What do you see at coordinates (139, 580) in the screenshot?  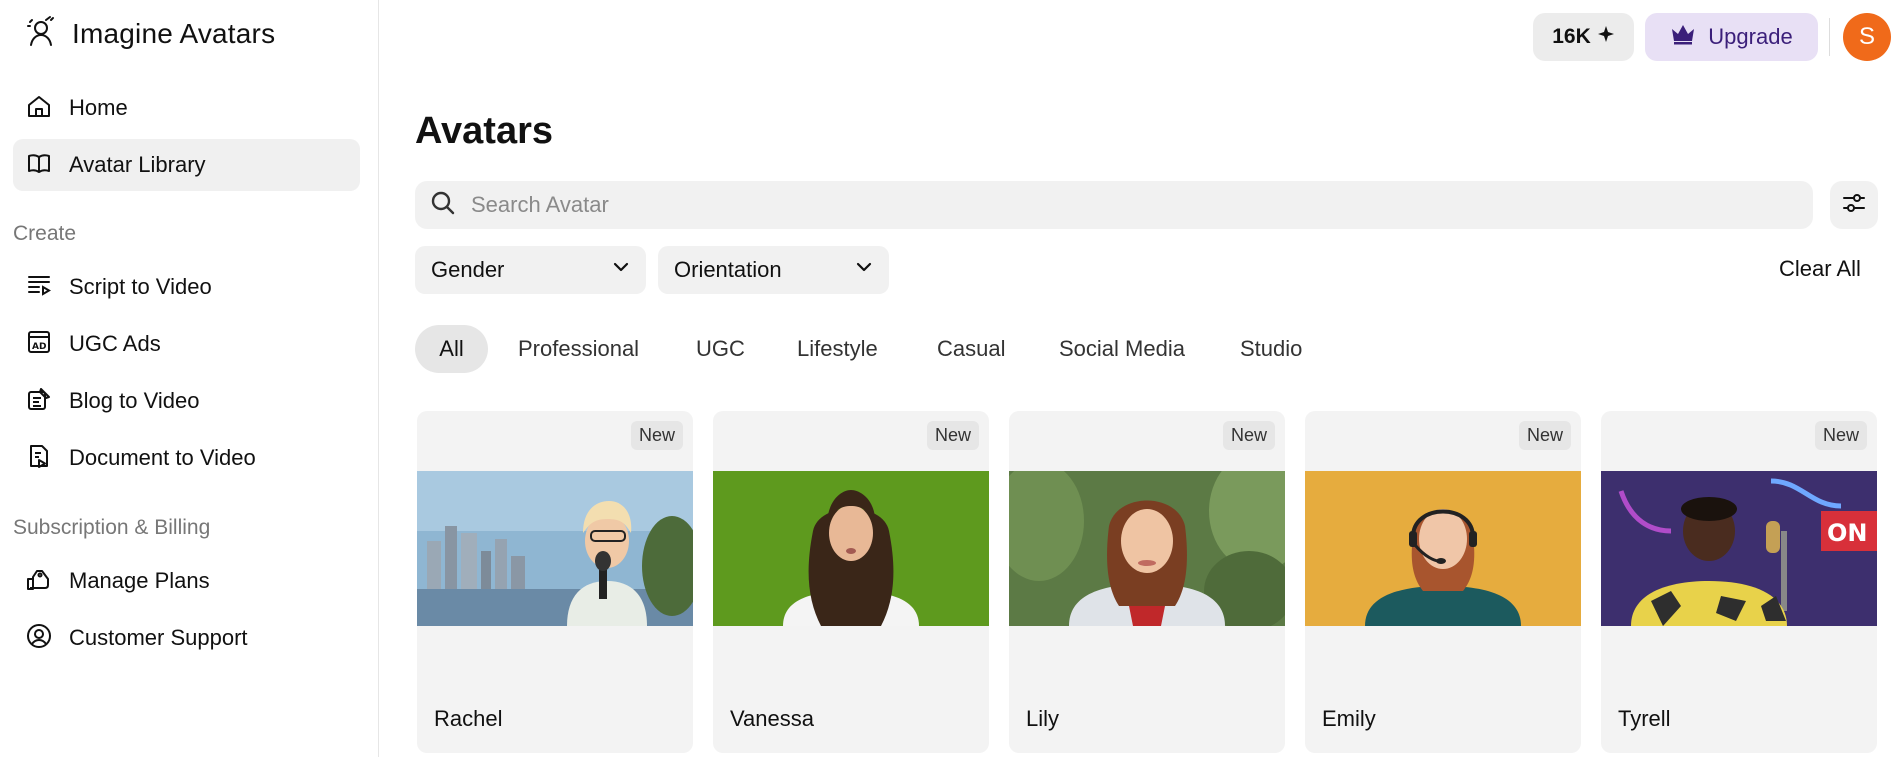 I see `sidebar-item-label: Manage Plans` at bounding box center [139, 580].